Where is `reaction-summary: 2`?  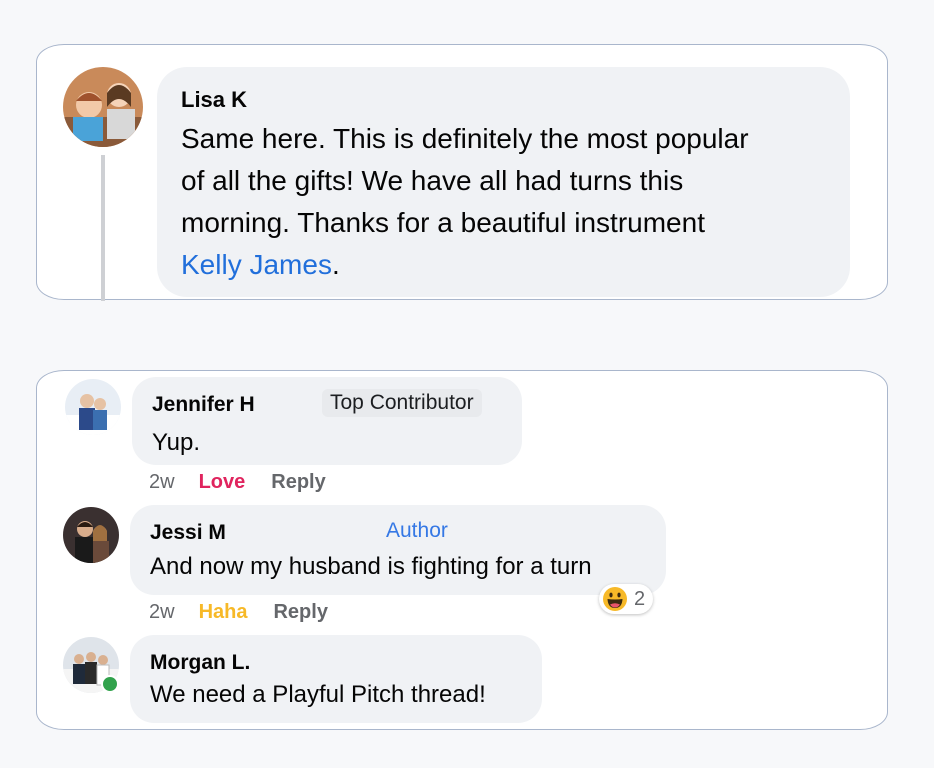
reaction-summary: 2 is located at coordinates (626, 599).